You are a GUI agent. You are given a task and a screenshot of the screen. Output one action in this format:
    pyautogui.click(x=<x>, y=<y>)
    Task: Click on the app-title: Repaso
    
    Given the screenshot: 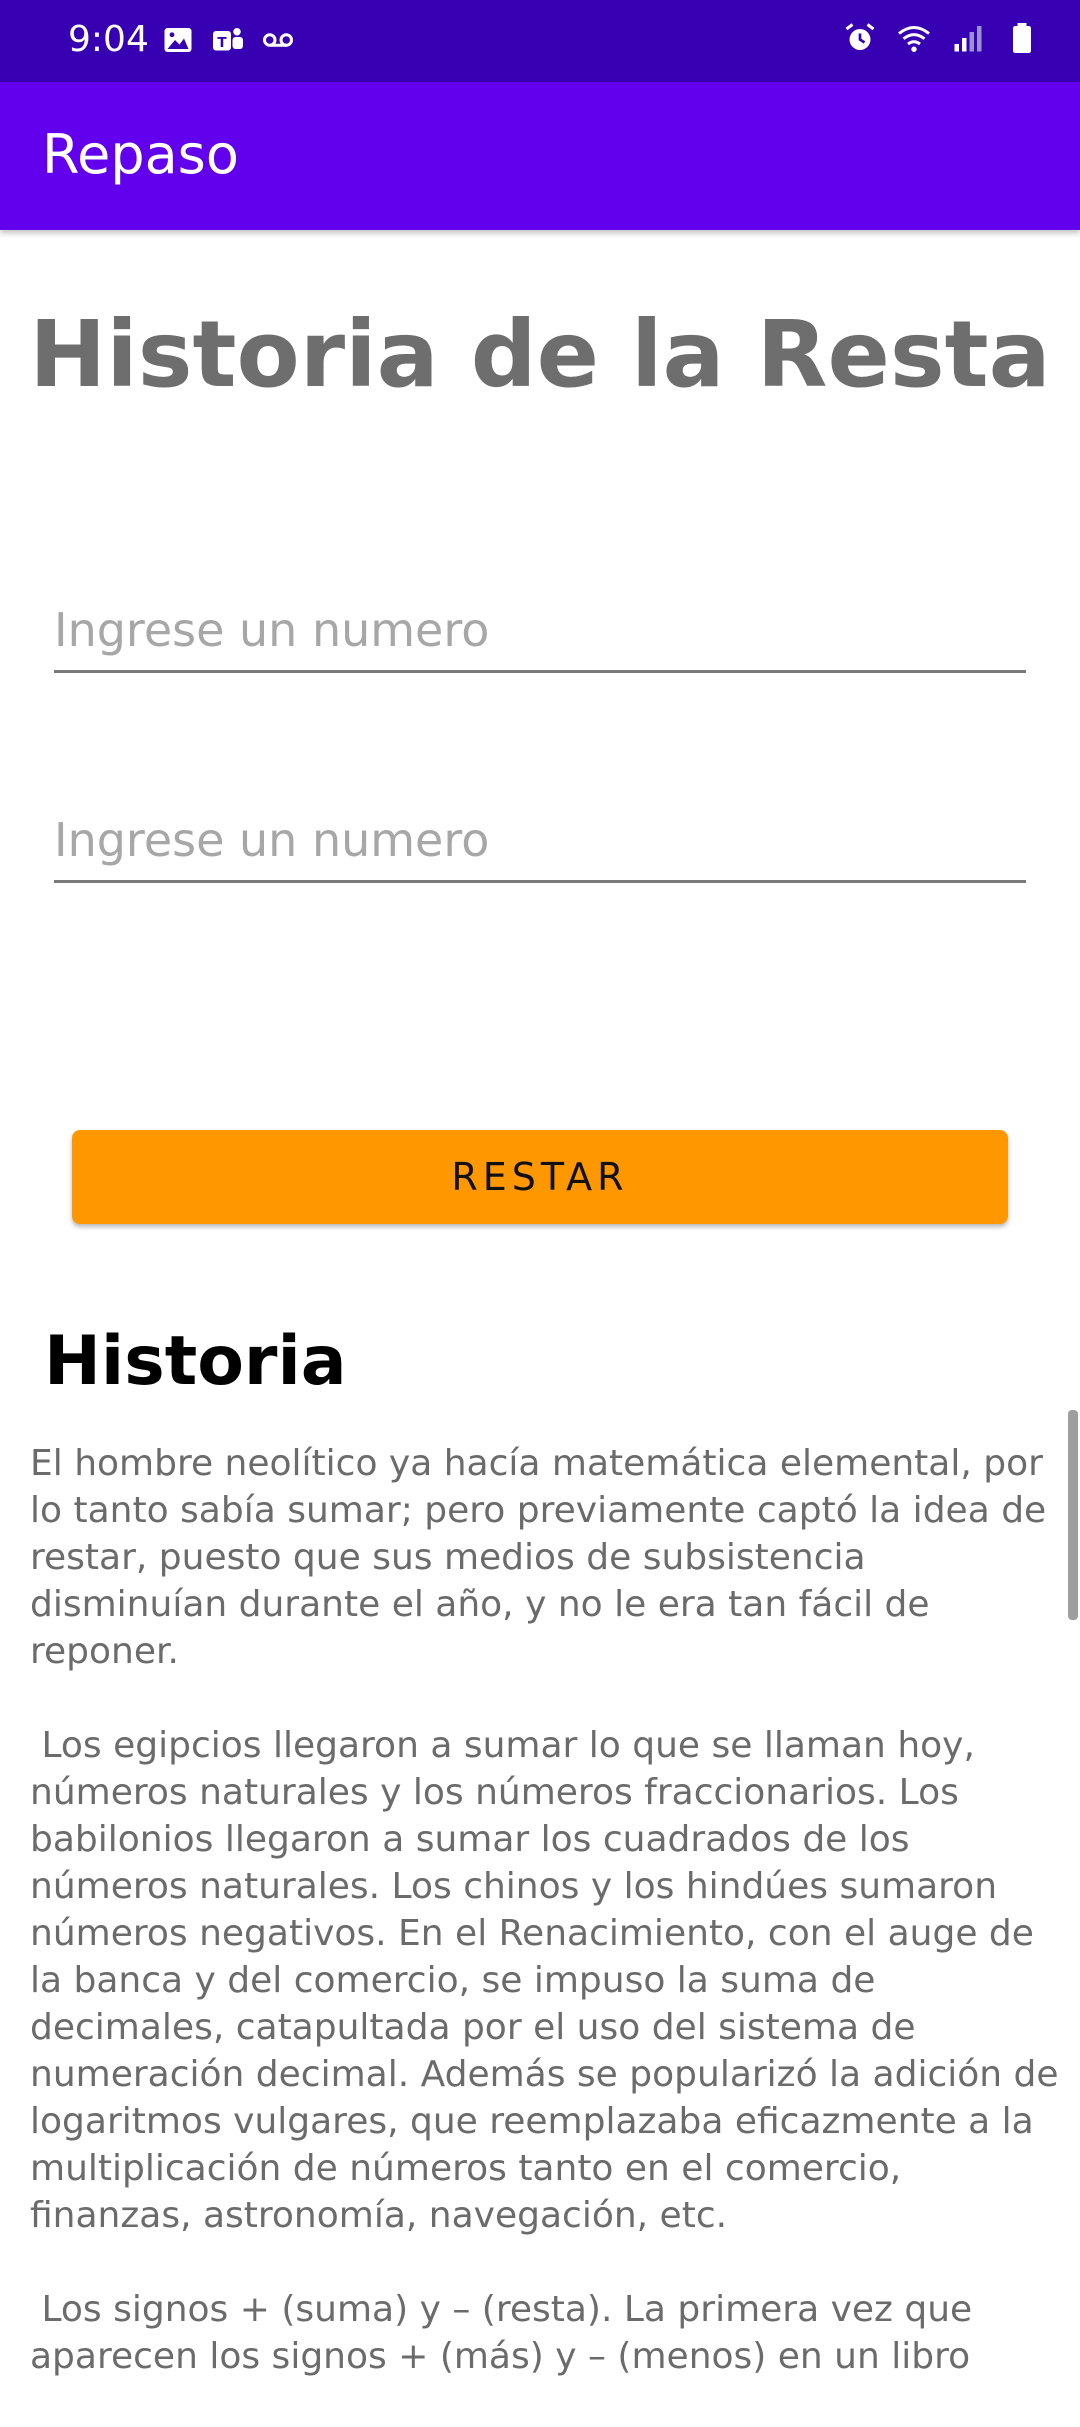 What is the action you would take?
    pyautogui.click(x=140, y=154)
    